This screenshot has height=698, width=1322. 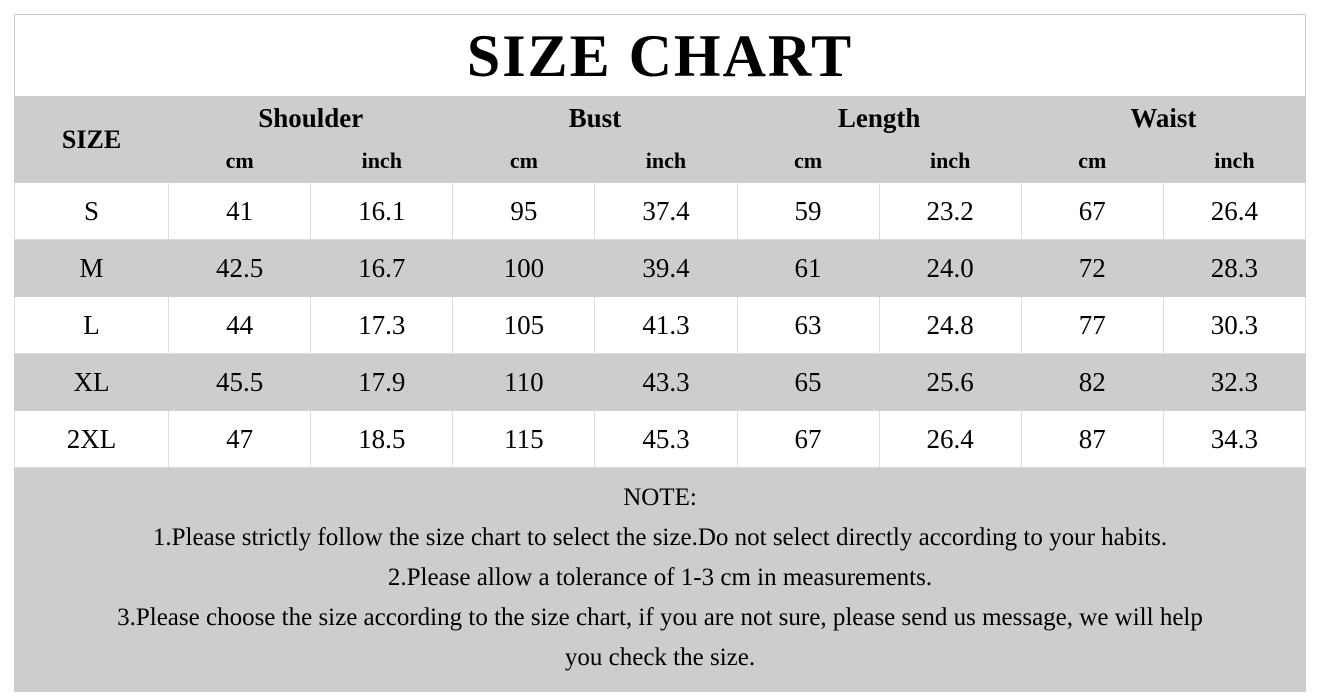 What do you see at coordinates (524, 382) in the screenshot?
I see `cell-bust-cm: 110` at bounding box center [524, 382].